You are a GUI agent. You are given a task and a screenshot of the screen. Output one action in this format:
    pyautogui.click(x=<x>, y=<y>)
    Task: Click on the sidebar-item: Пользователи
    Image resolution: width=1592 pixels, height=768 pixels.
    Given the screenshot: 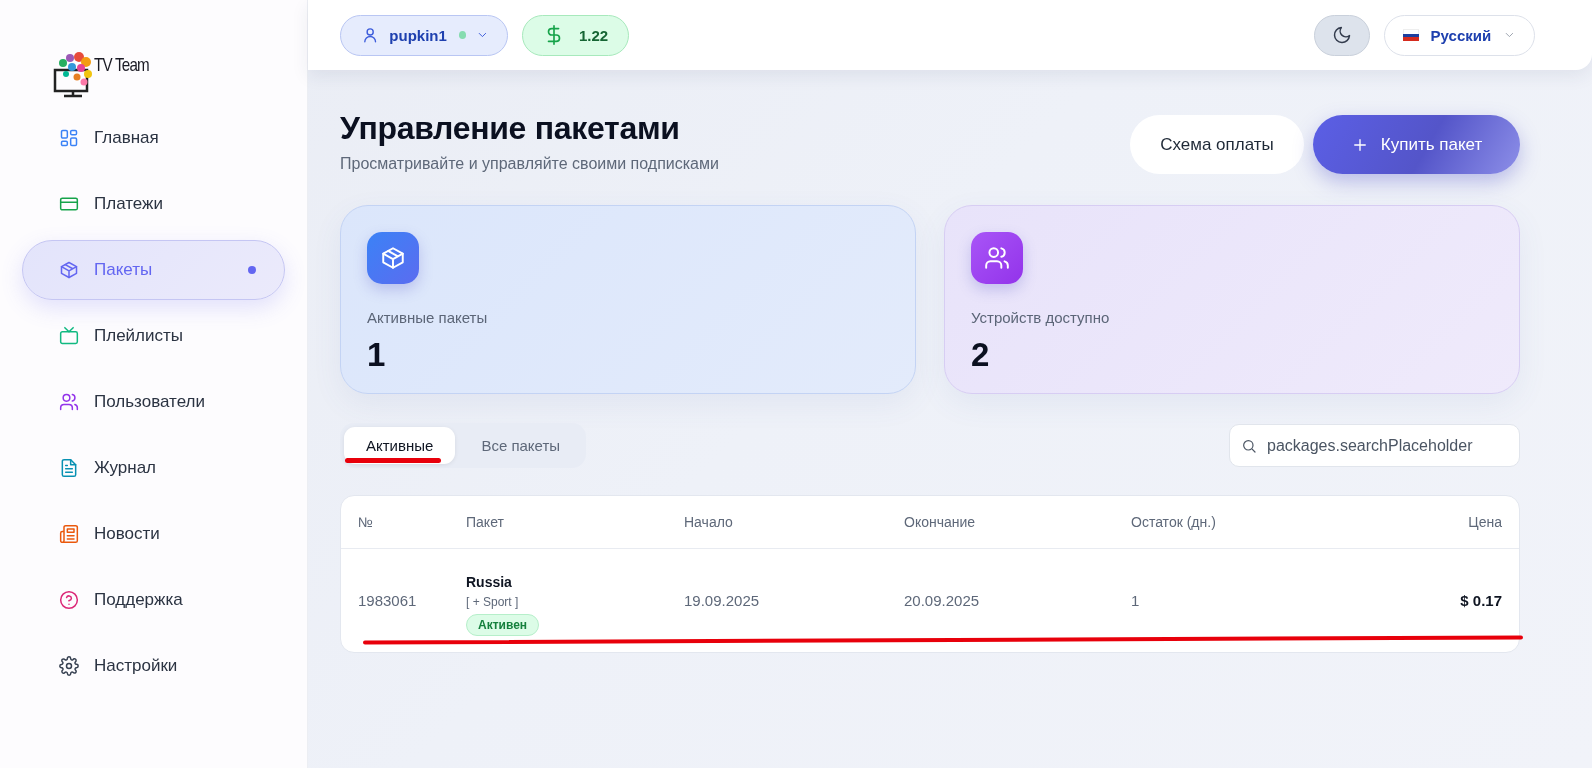 What is the action you would take?
    pyautogui.click(x=153, y=402)
    